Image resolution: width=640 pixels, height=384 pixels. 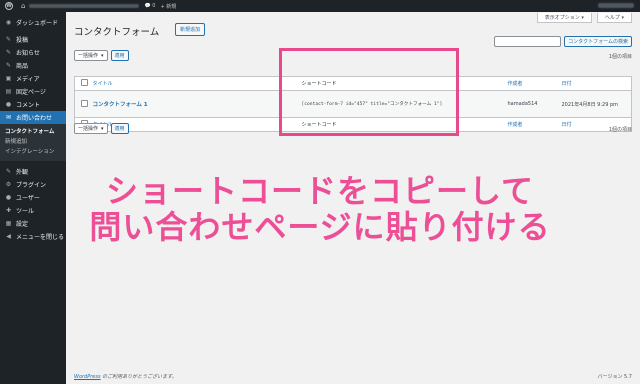 What do you see at coordinates (190, 29) in the screenshot?
I see `add-new-button: 新規追加` at bounding box center [190, 29].